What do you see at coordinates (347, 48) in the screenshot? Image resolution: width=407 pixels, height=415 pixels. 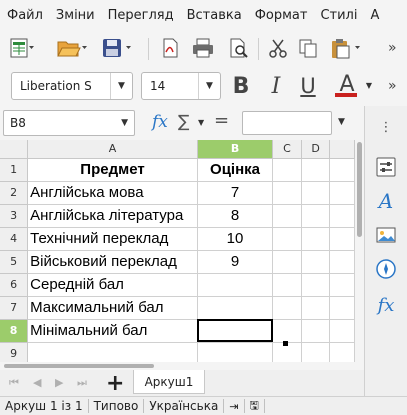 I see `paste-button` at bounding box center [347, 48].